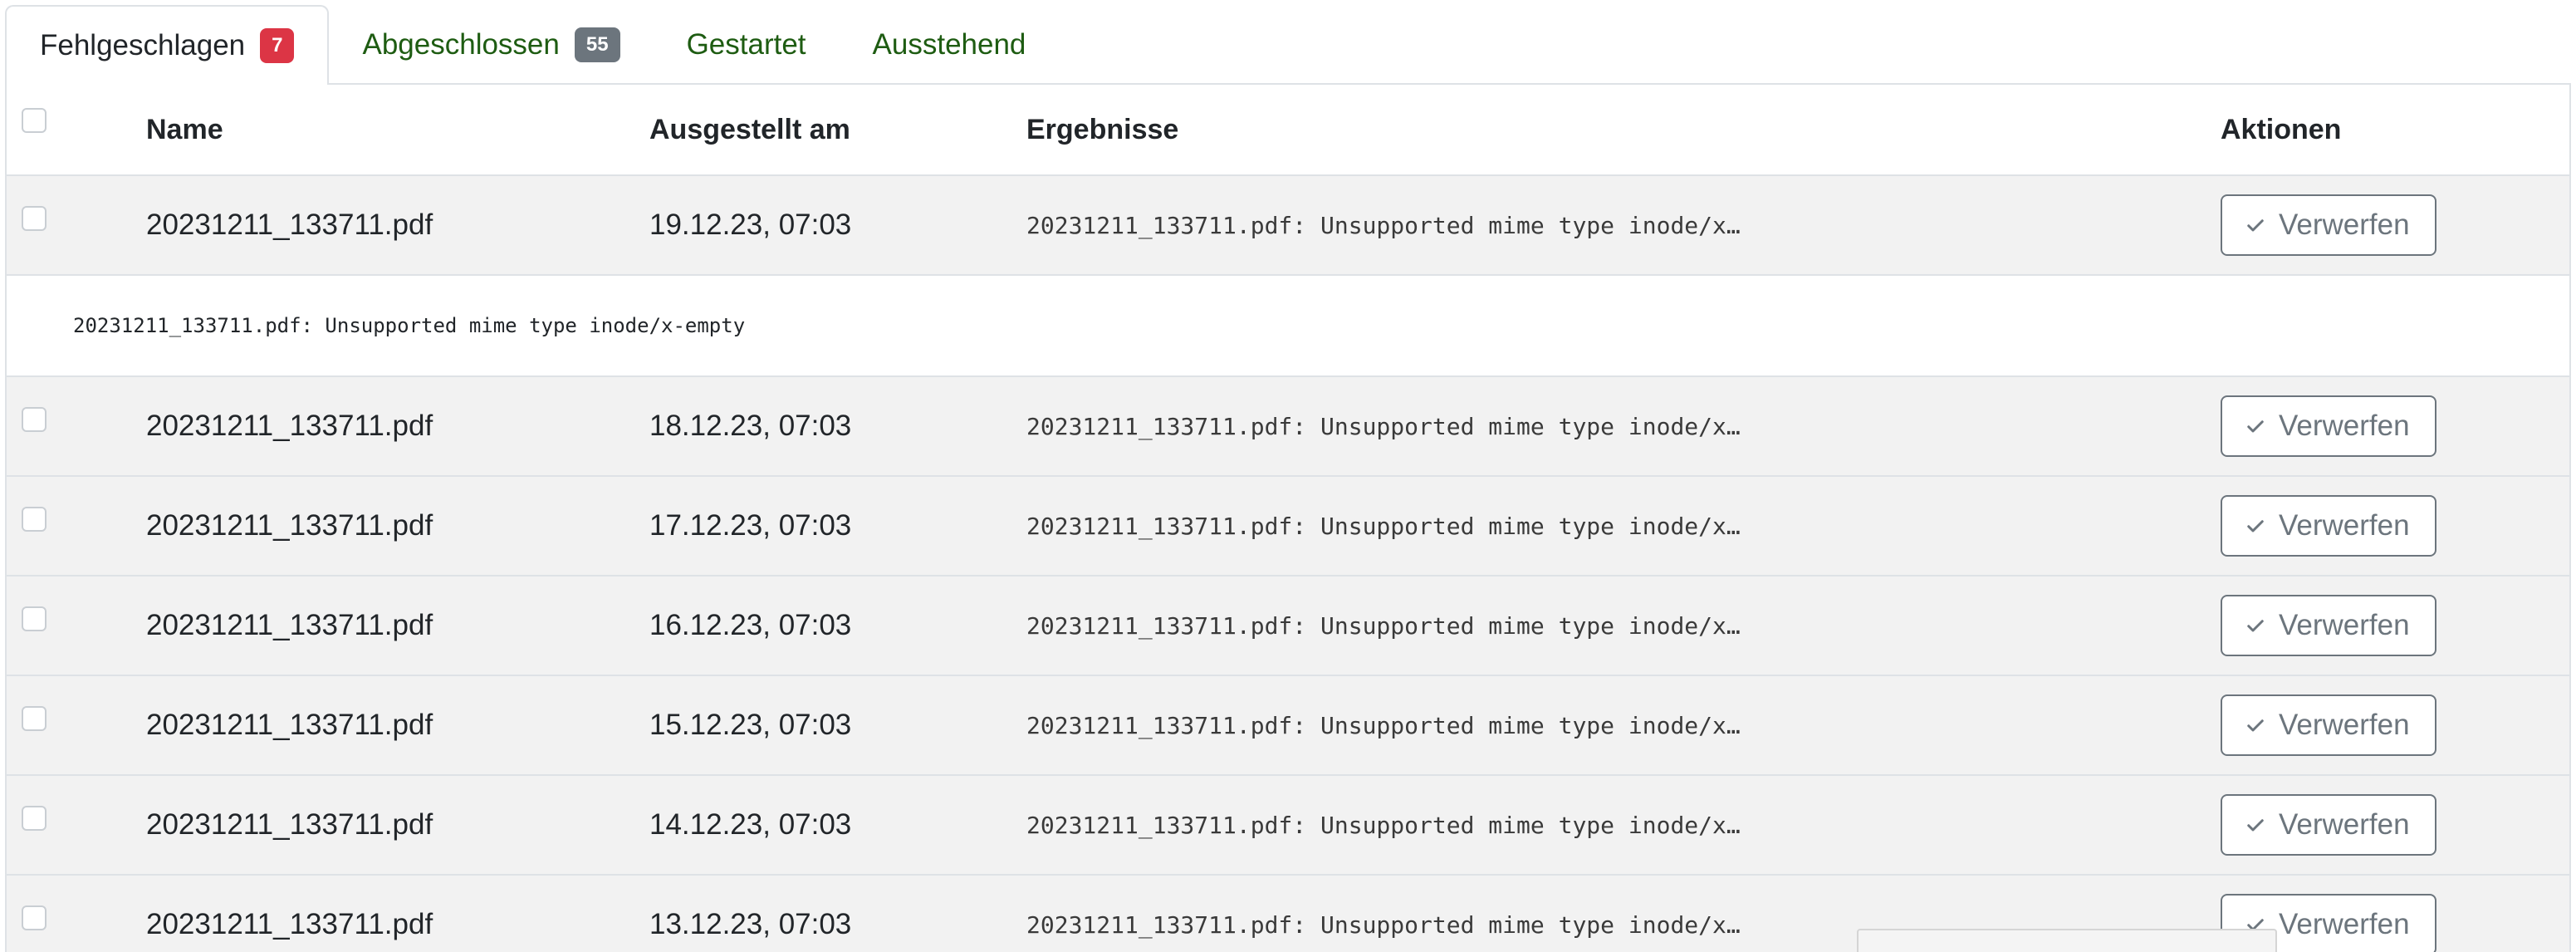 Image resolution: width=2576 pixels, height=952 pixels. What do you see at coordinates (751, 725) in the screenshot?
I see `issued-date: 15.12.23, 07:03` at bounding box center [751, 725].